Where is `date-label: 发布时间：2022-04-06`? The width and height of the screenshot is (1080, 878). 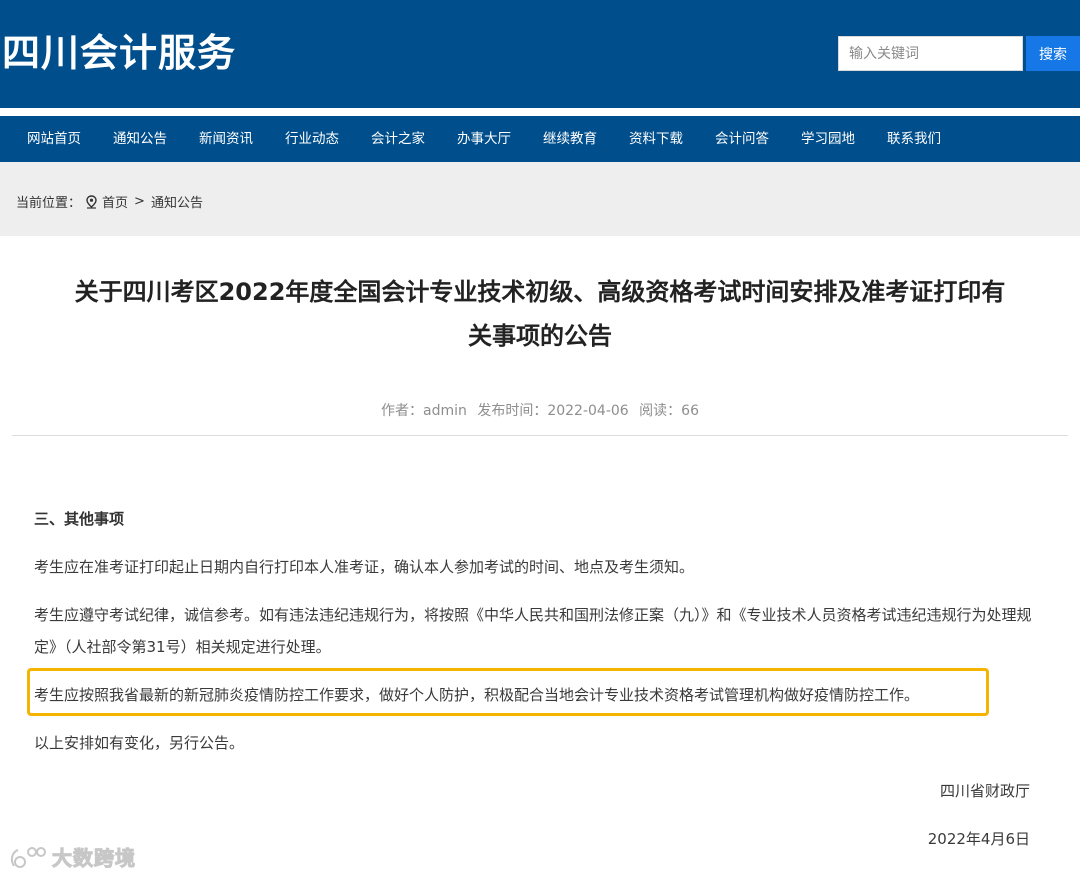
date-label: 发布时间：2022-04-06 is located at coordinates (553, 411).